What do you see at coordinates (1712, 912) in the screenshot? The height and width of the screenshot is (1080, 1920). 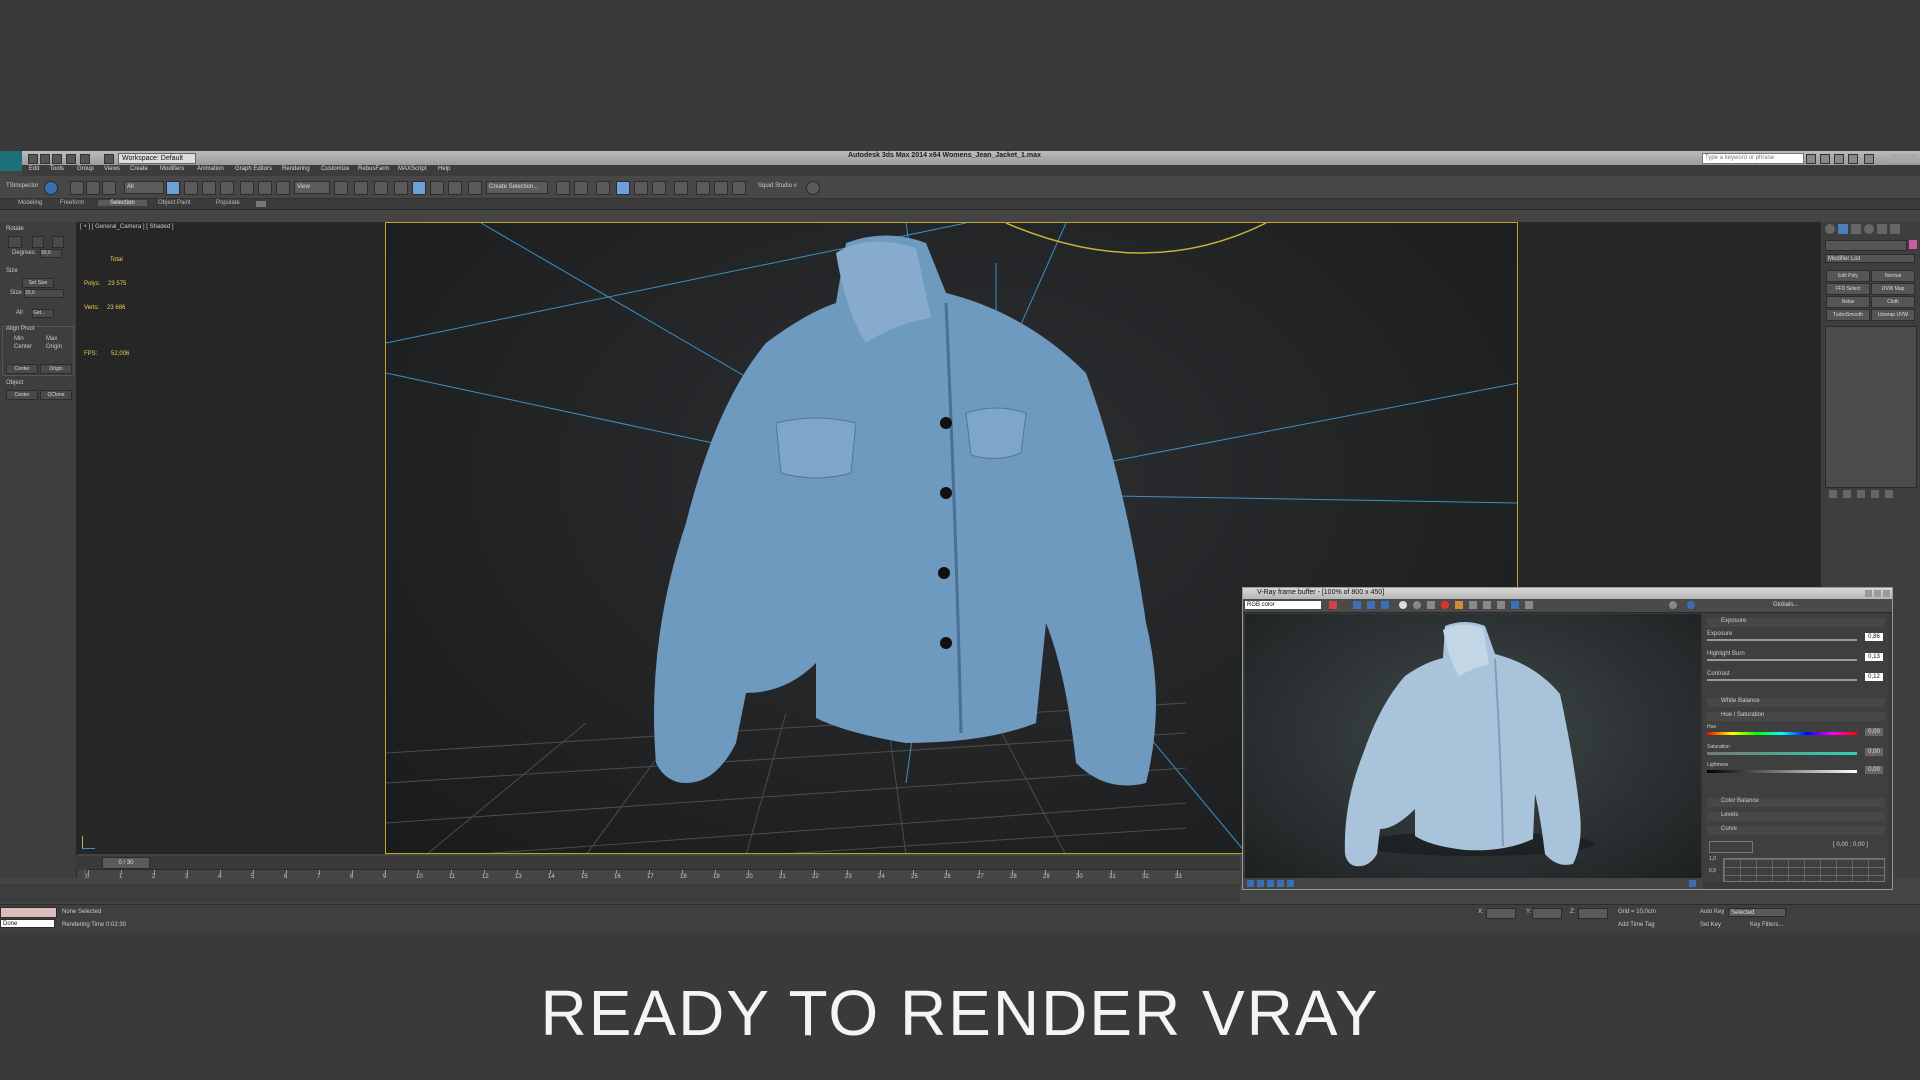 I see `auto-key-button: Auto Key` at bounding box center [1712, 912].